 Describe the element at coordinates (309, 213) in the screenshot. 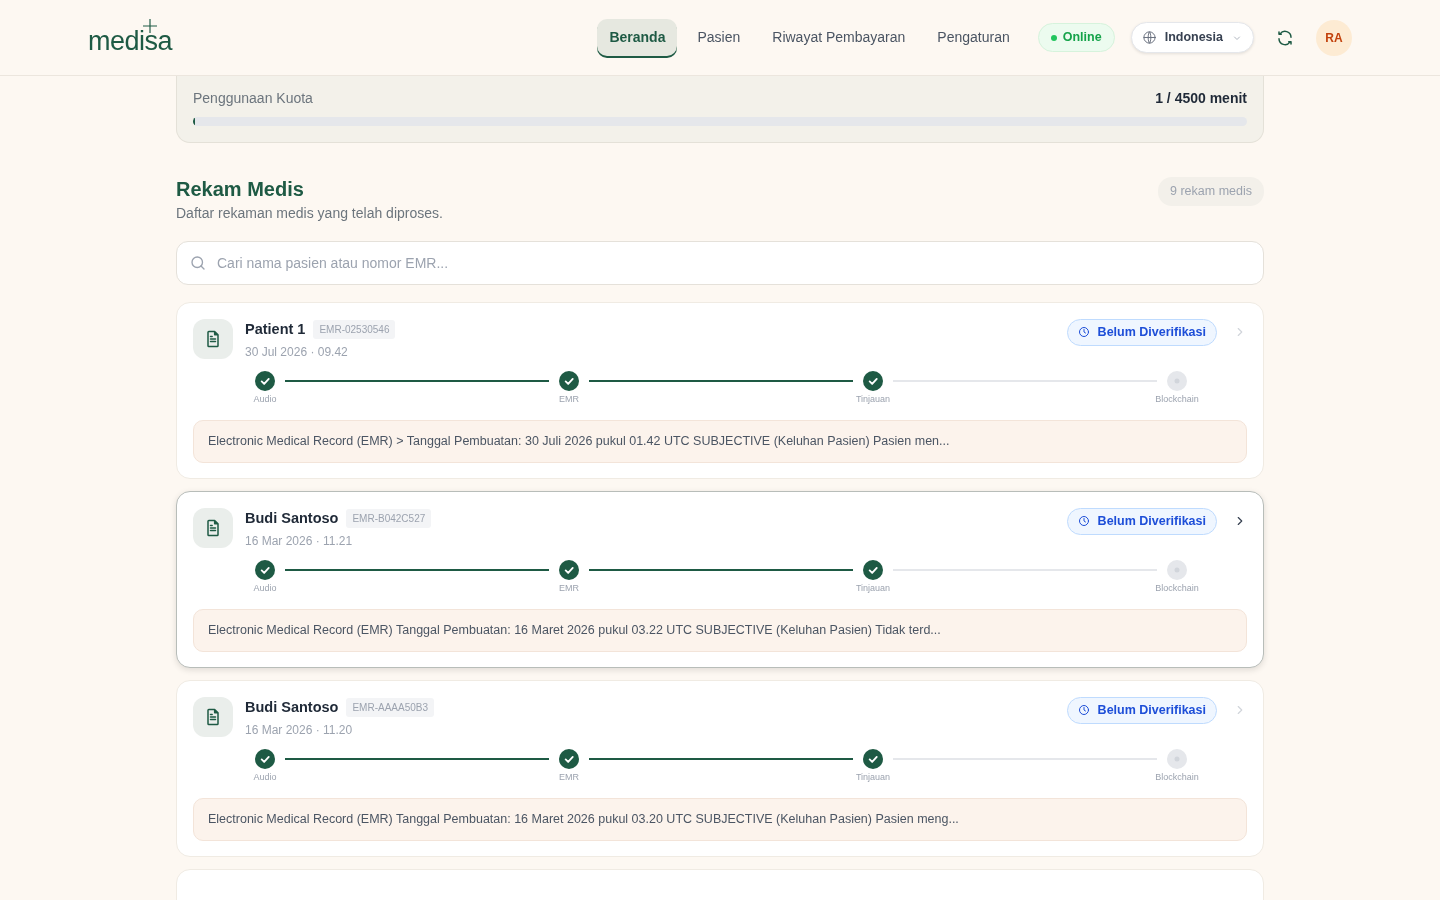

I see `section-subtitle: Daftar rekaman medis yang telah diproses.` at that location.